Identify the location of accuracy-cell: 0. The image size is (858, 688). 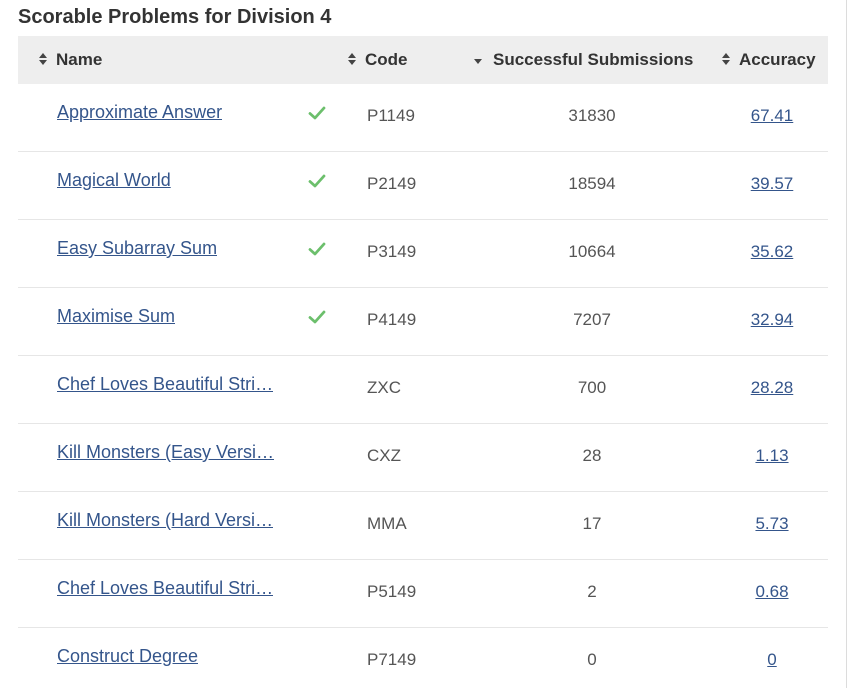
(772, 660).